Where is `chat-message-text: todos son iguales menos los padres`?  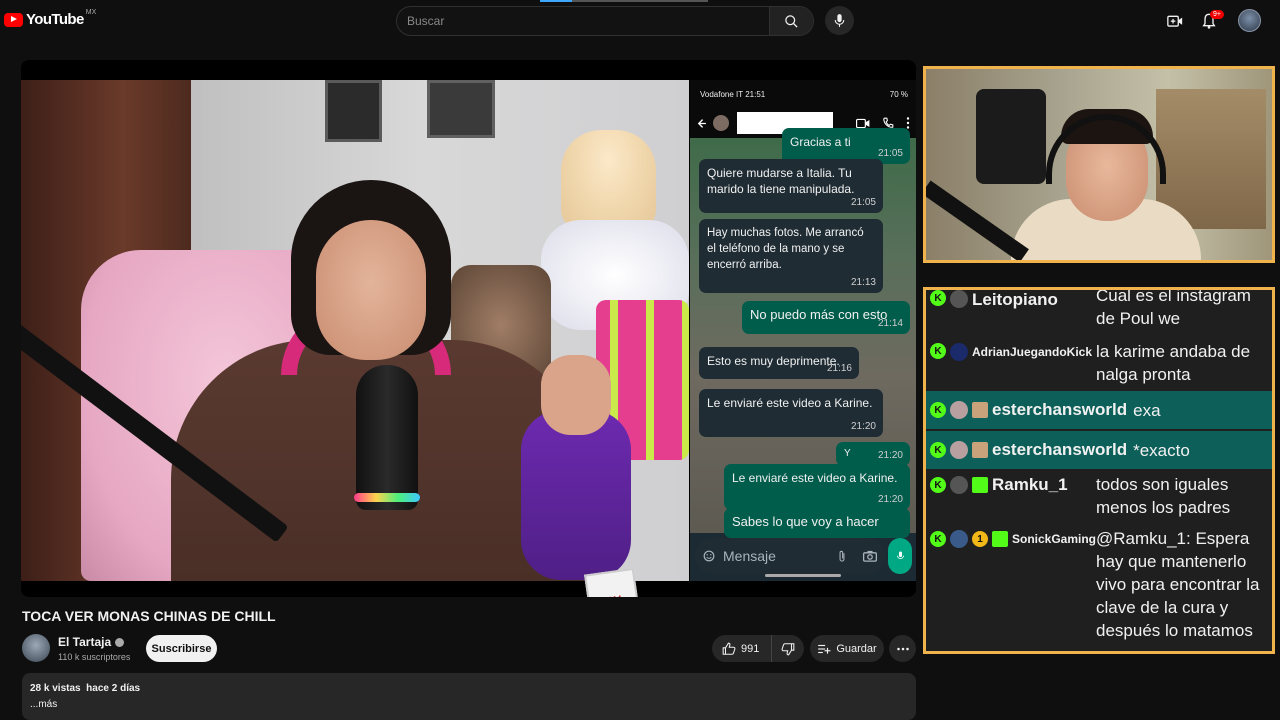 chat-message-text: todos son iguales menos los padres is located at coordinates (1163, 496).